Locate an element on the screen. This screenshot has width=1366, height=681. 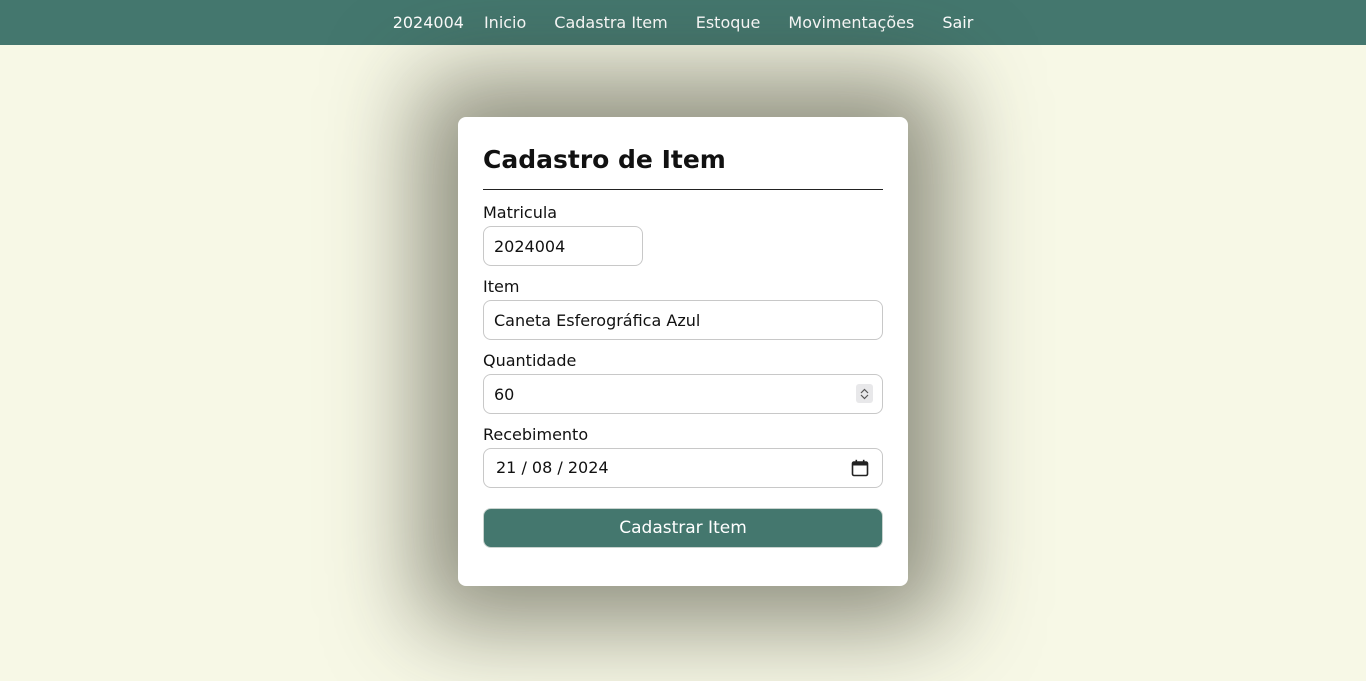
recebimento-field-group: Recebimento 21 / 08 / 2024 is located at coordinates (683, 457).